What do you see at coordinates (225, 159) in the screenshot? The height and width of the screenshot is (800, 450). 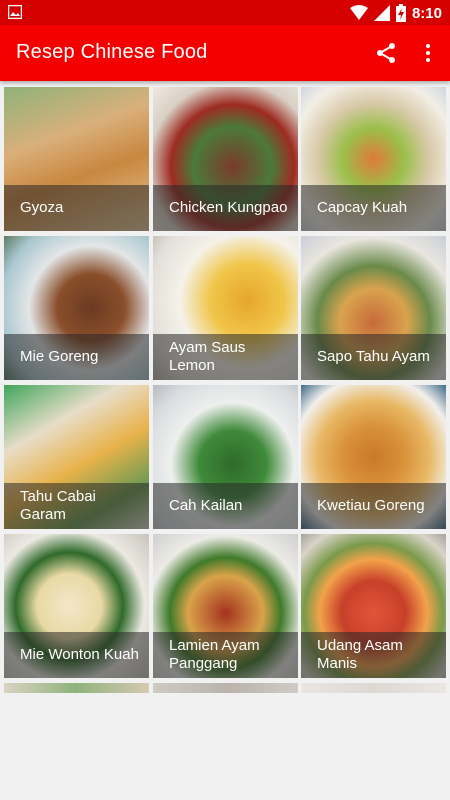 I see `recipe-tile-chicken-kungpao: Chicken Kungpao` at bounding box center [225, 159].